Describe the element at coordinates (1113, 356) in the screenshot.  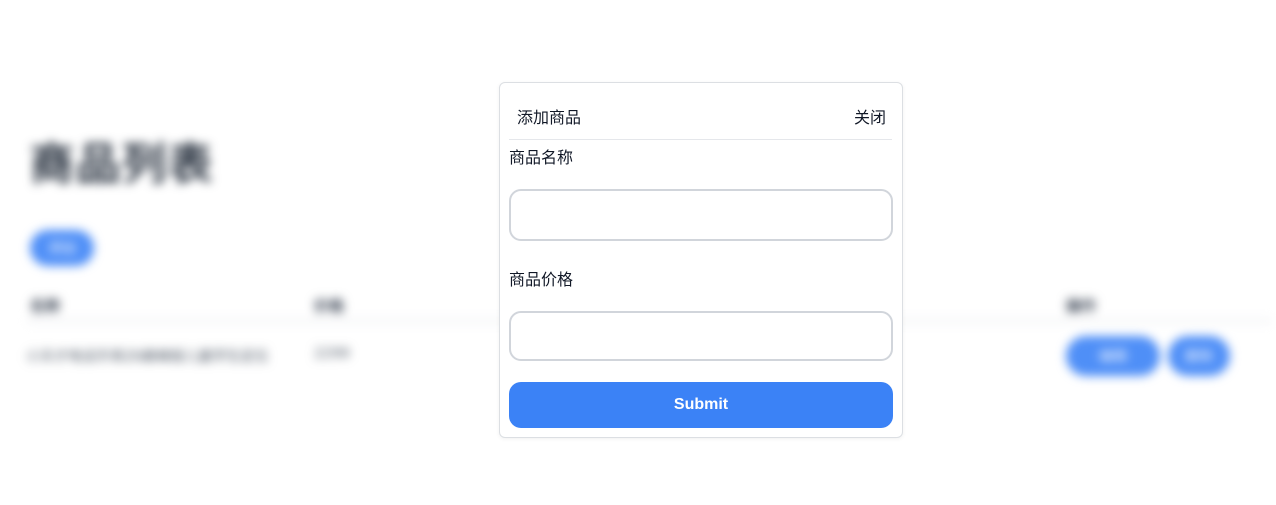
I see `edit-button: 编辑` at that location.